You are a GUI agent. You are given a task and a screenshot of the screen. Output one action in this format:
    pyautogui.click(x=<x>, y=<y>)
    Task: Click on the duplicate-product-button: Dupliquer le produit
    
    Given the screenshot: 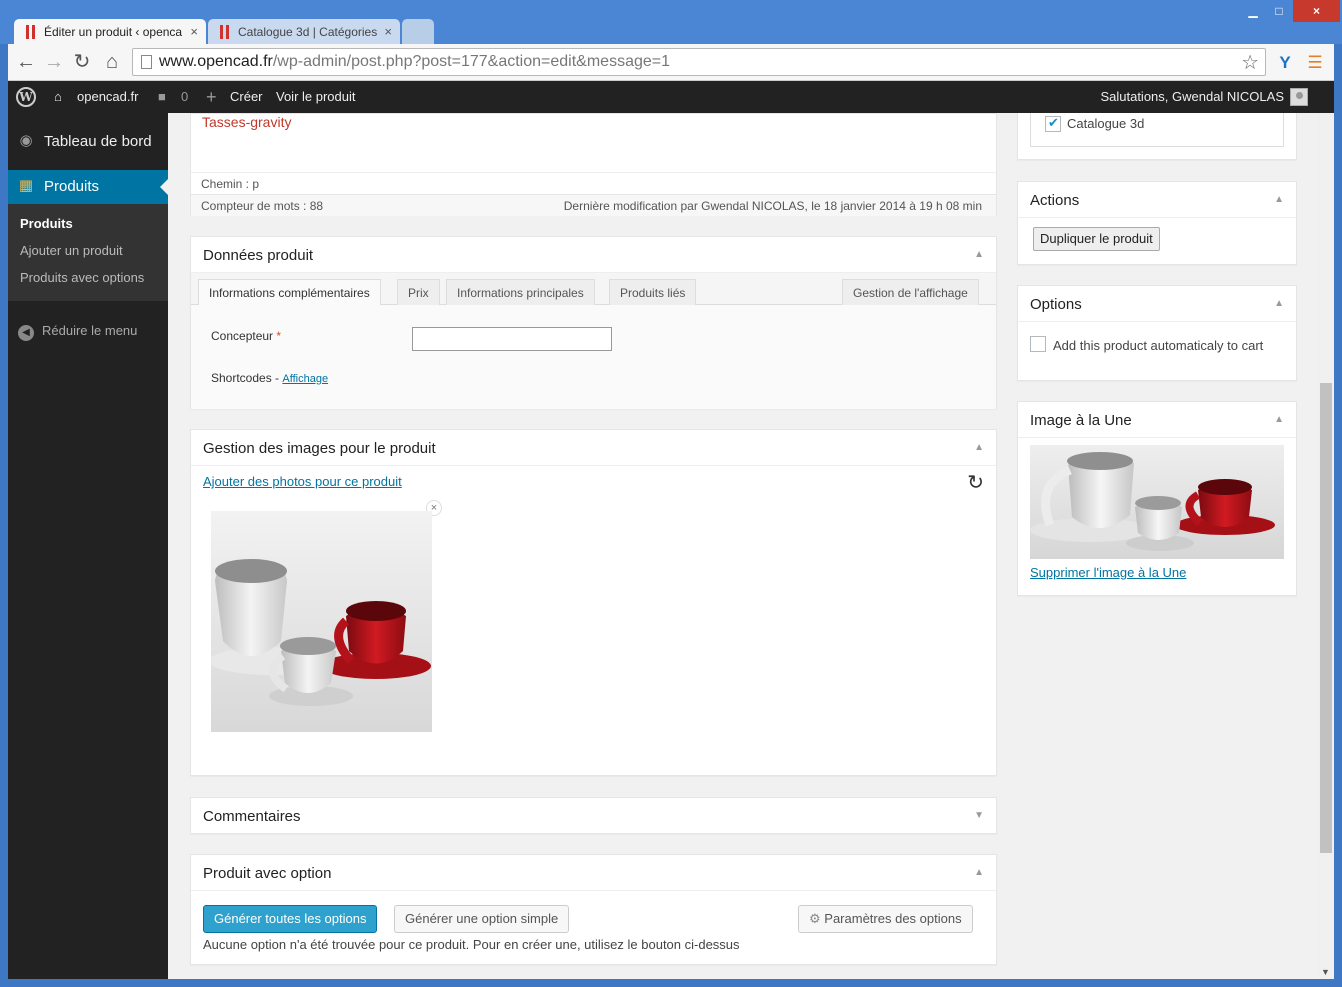 What is the action you would take?
    pyautogui.click(x=1096, y=239)
    